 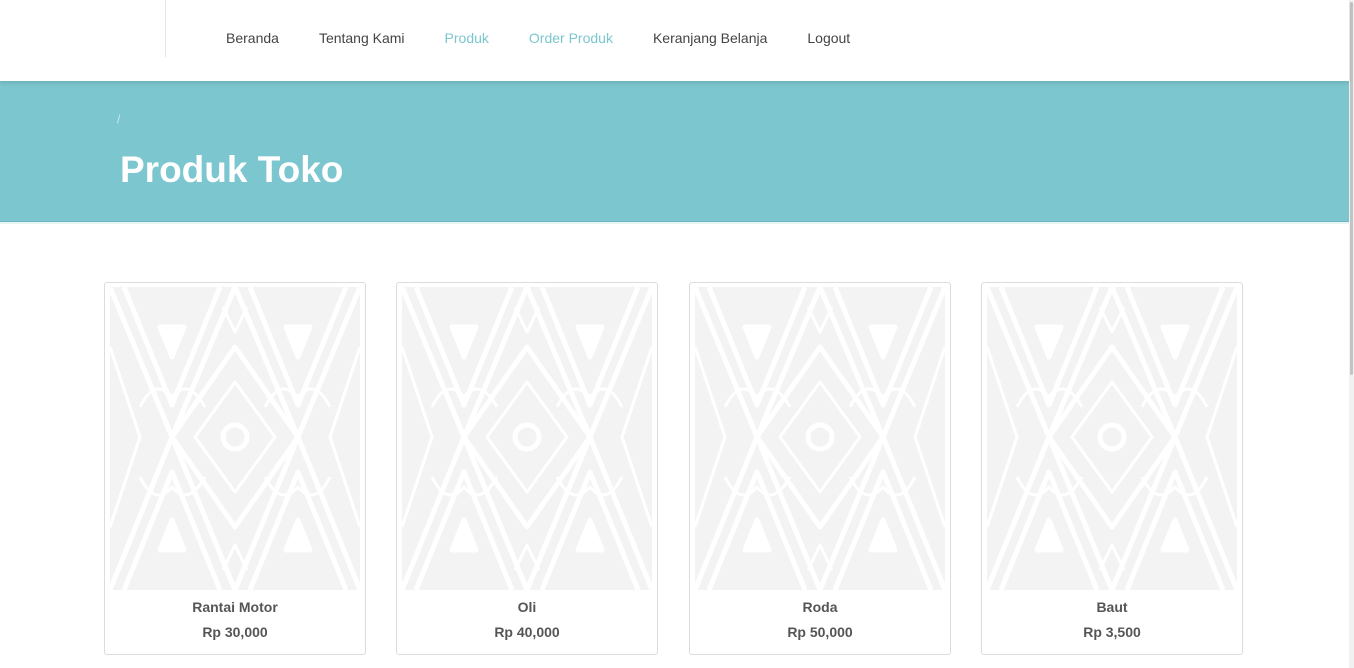 I want to click on product-card: Oli Rp 40,000, so click(x=527, y=468).